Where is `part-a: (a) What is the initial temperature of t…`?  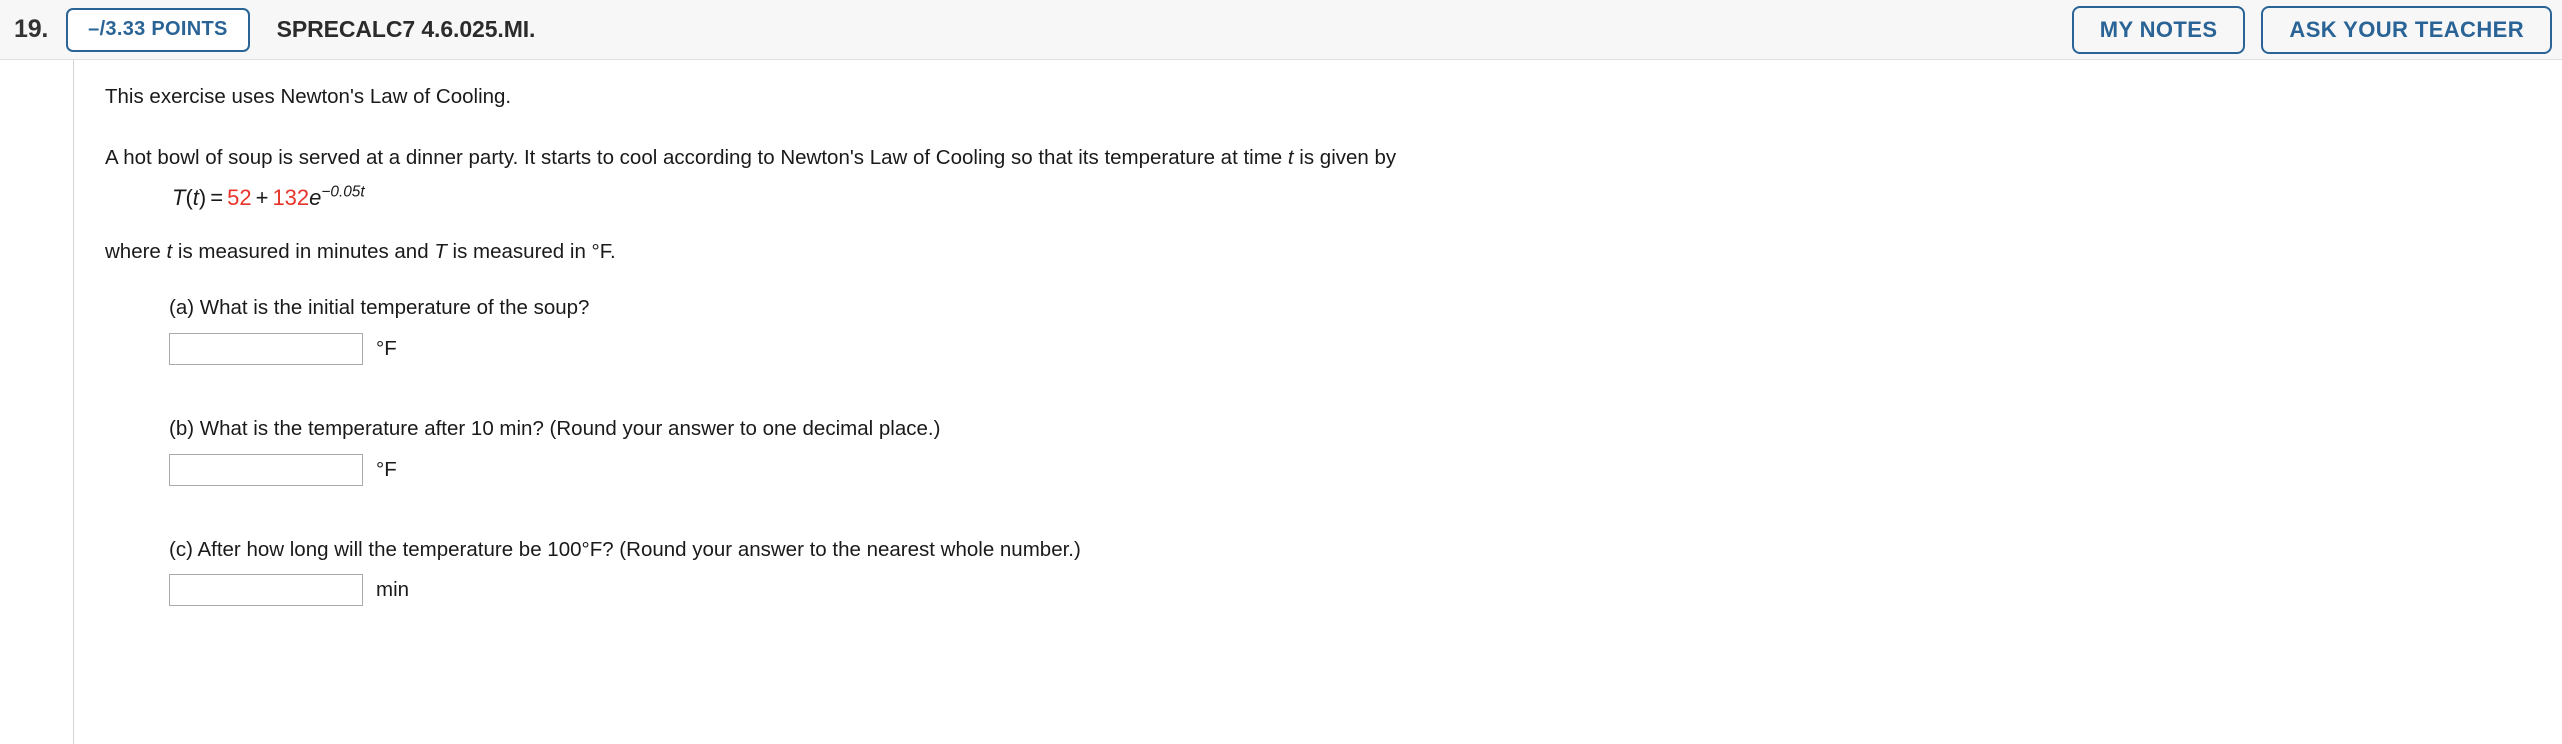 part-a: (a) What is the initial temperature of t… is located at coordinates (1355, 315).